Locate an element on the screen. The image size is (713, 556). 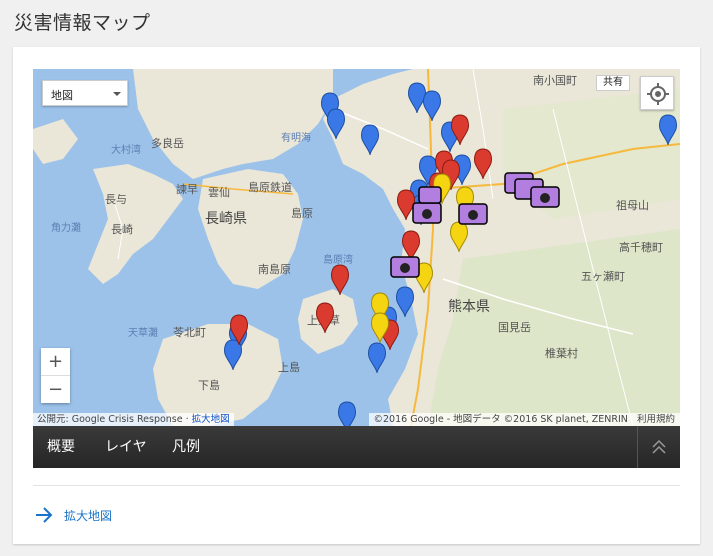
enlarge-map-label: 拡大地図 is located at coordinates (88, 516).